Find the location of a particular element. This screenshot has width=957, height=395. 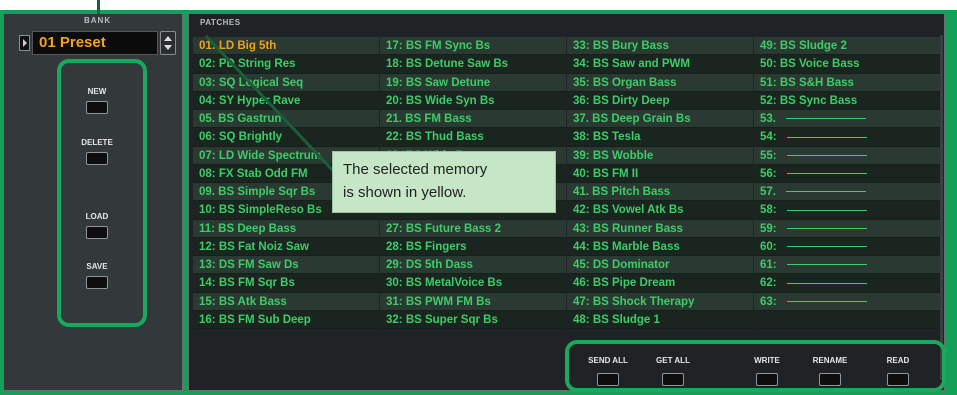

patch-cell: 29: DS 5th Dass is located at coordinates (473, 265).